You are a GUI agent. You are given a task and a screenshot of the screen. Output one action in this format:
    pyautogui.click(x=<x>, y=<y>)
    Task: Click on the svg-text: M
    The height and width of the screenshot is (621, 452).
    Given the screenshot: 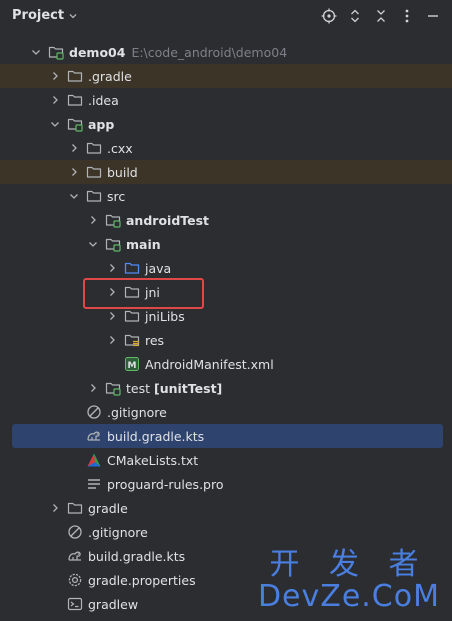 What is the action you would take?
    pyautogui.click(x=132, y=366)
    